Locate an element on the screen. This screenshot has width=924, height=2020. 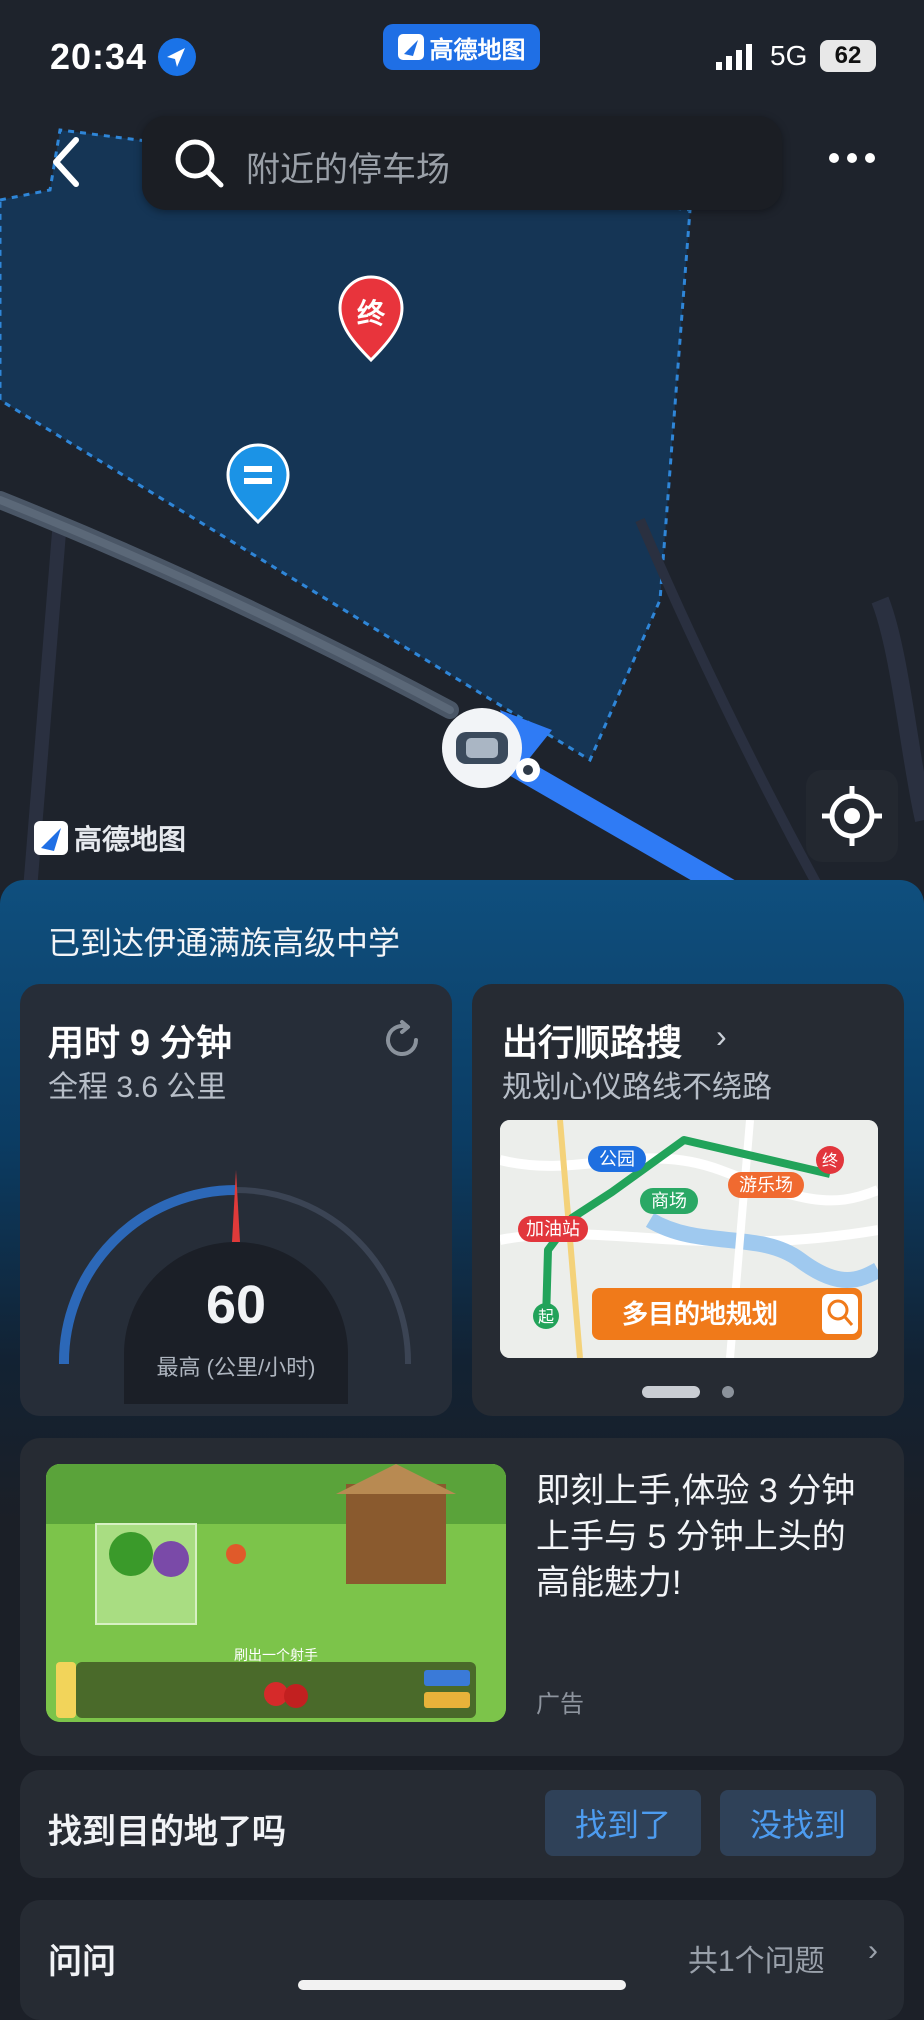
location-arrow-icon is located at coordinates (177, 57).